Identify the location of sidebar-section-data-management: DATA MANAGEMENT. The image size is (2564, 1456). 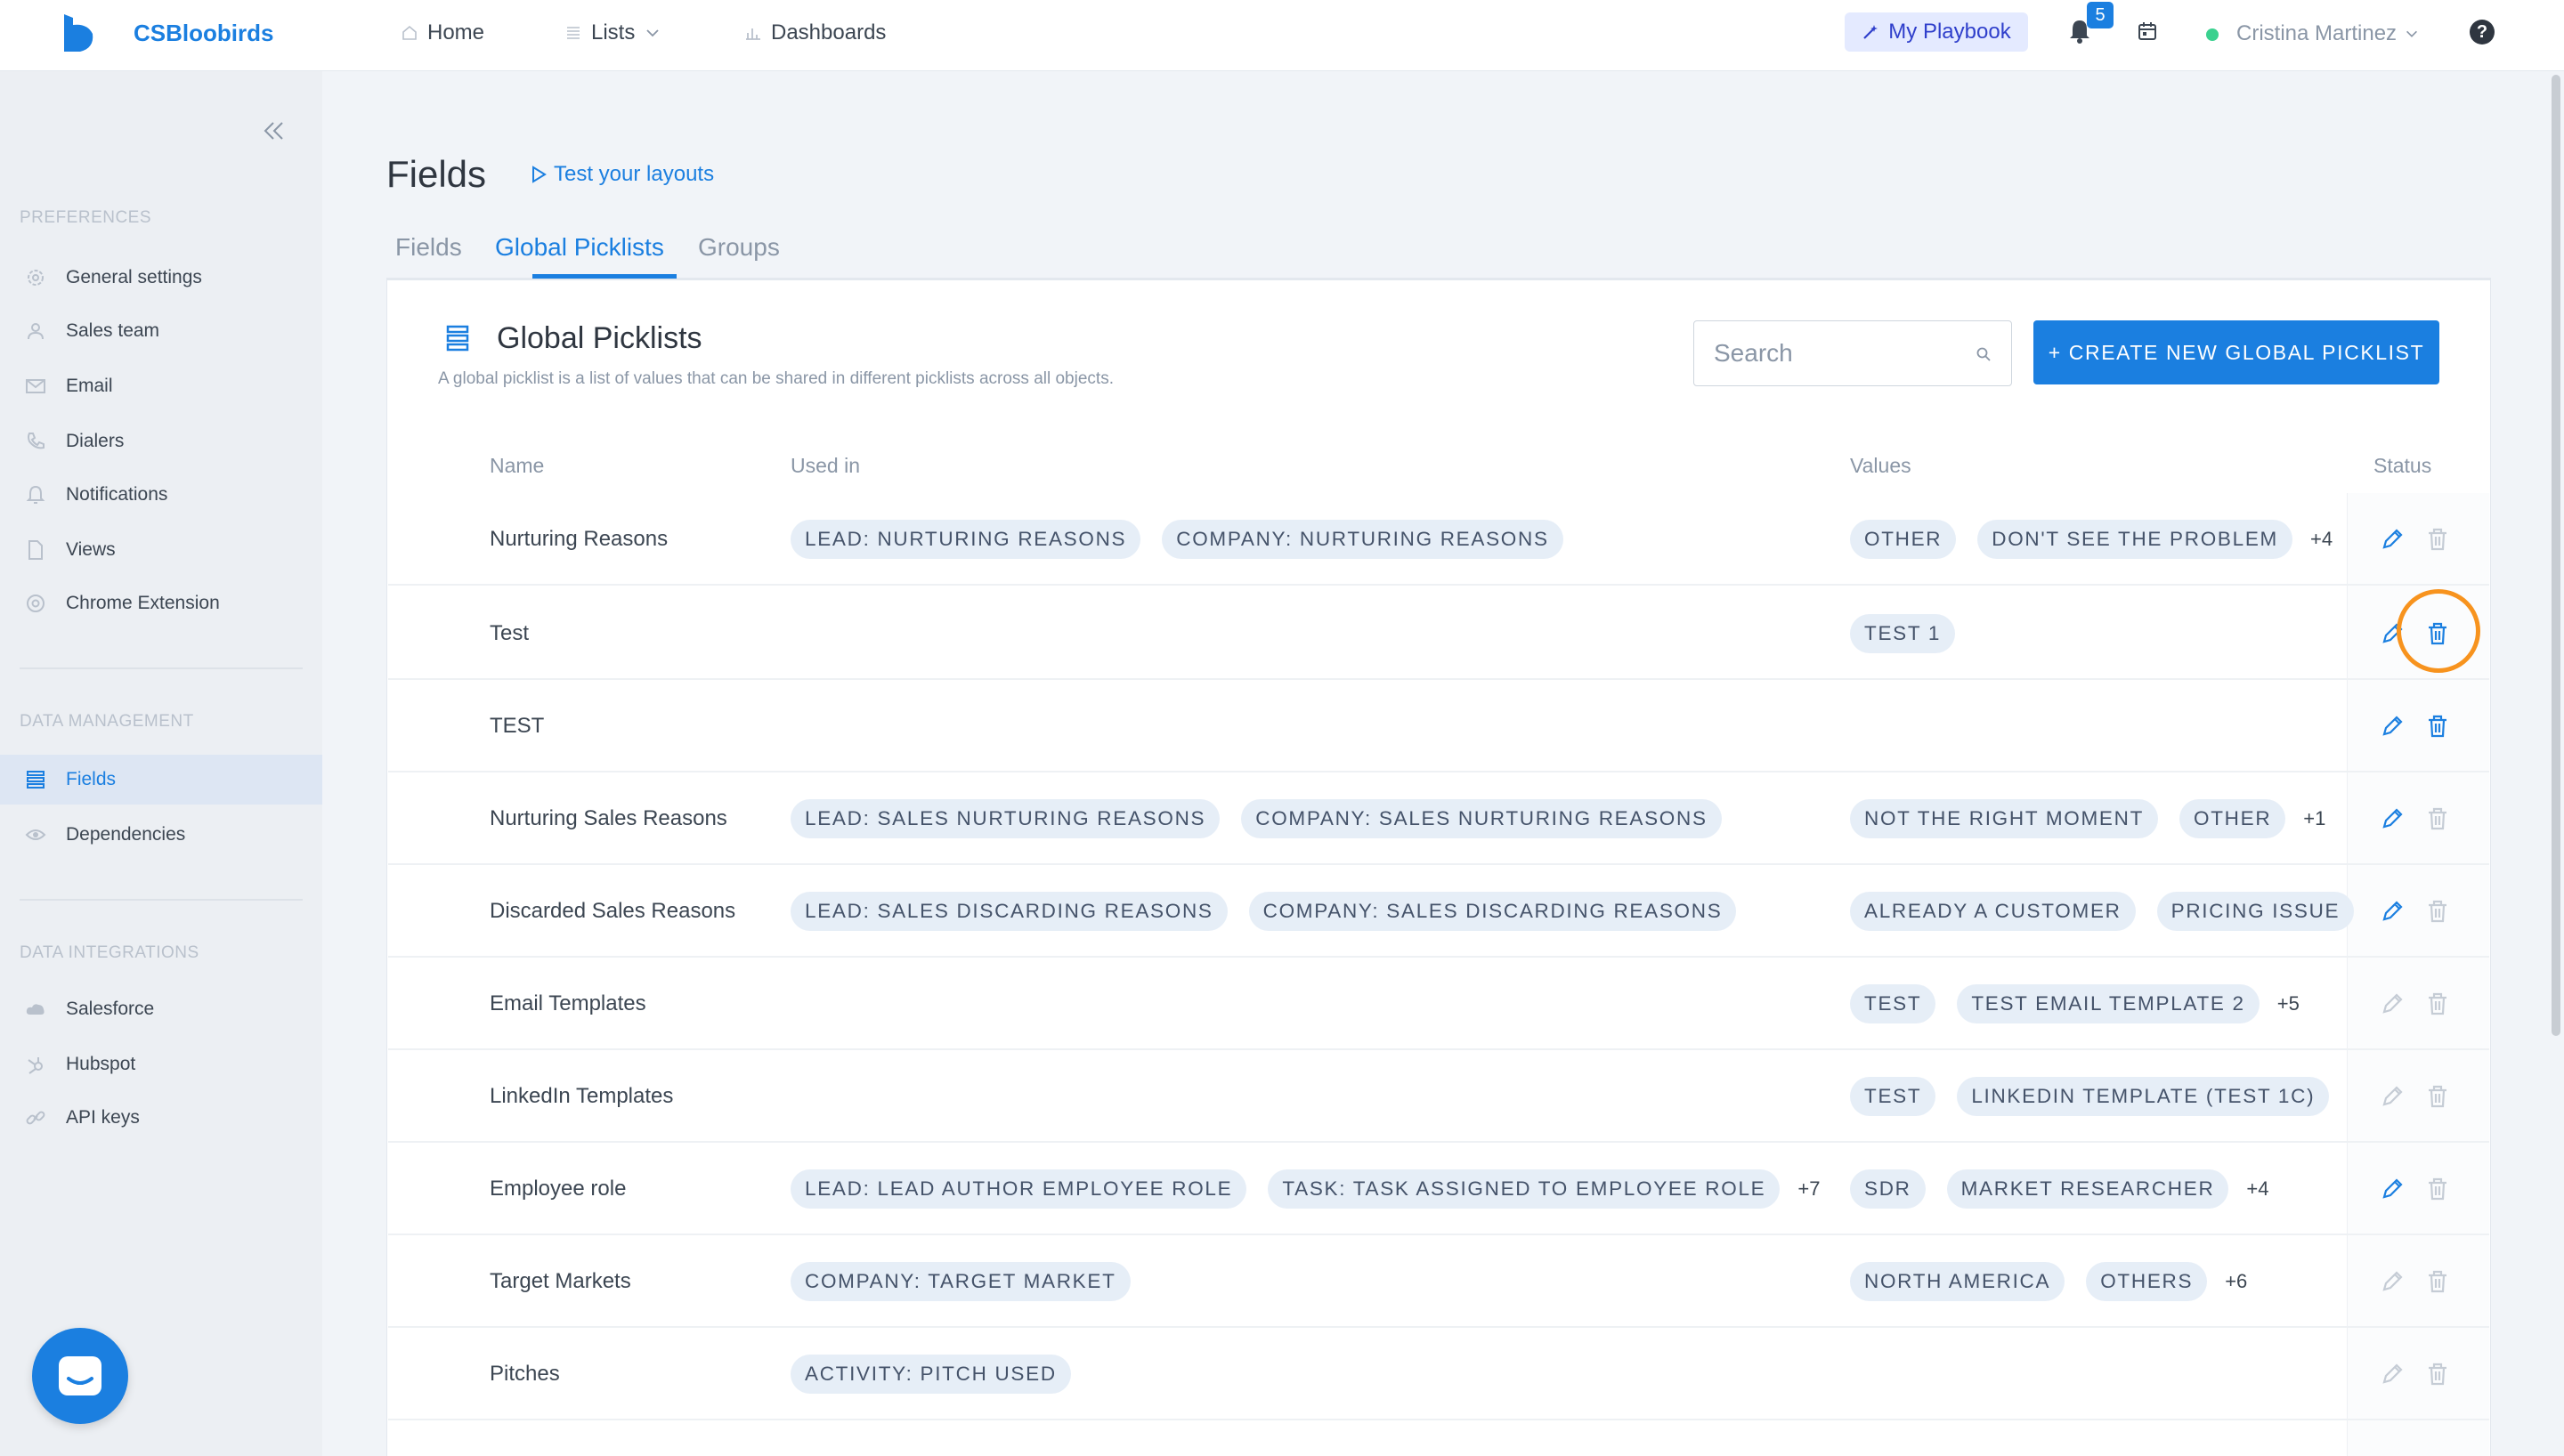
(107, 721).